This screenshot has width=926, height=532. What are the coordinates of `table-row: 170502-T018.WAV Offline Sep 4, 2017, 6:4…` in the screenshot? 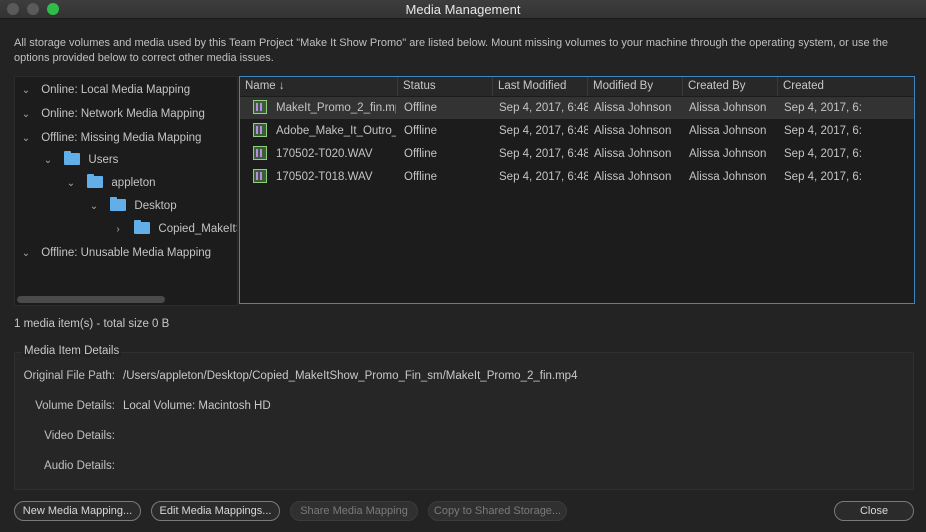 It's located at (577, 177).